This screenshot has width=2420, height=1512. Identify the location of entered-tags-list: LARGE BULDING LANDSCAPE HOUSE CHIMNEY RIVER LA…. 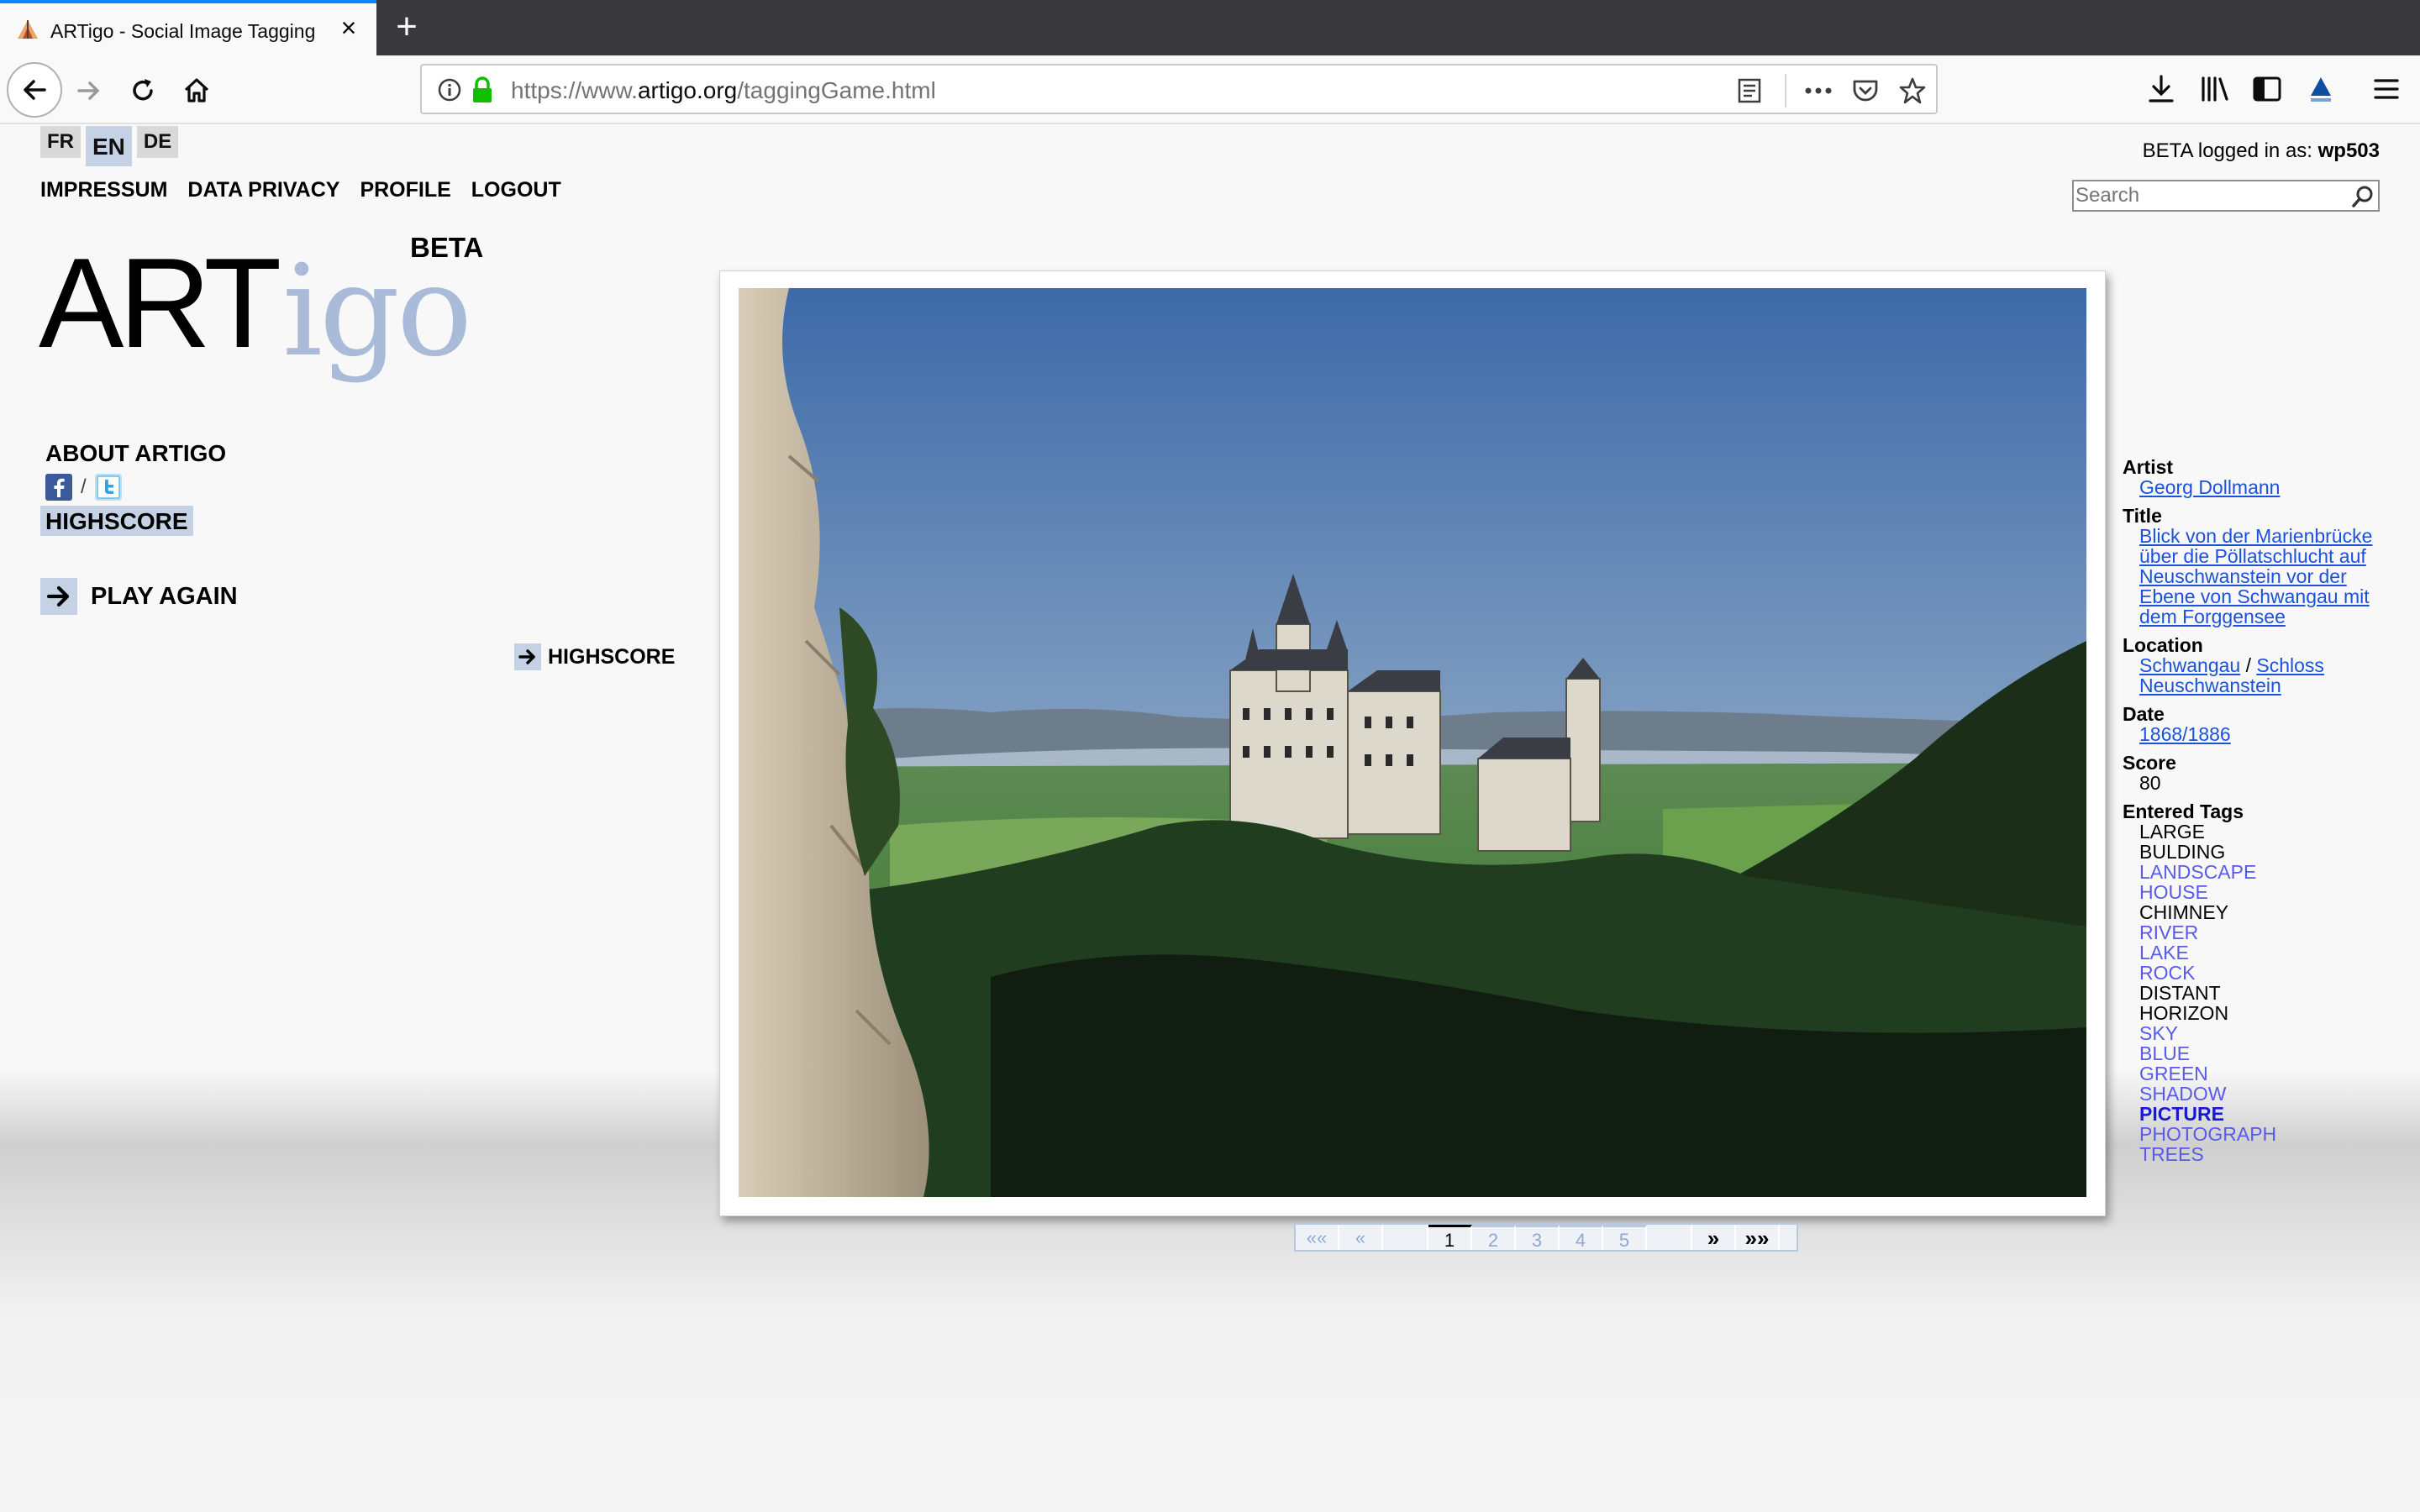
(2257, 993).